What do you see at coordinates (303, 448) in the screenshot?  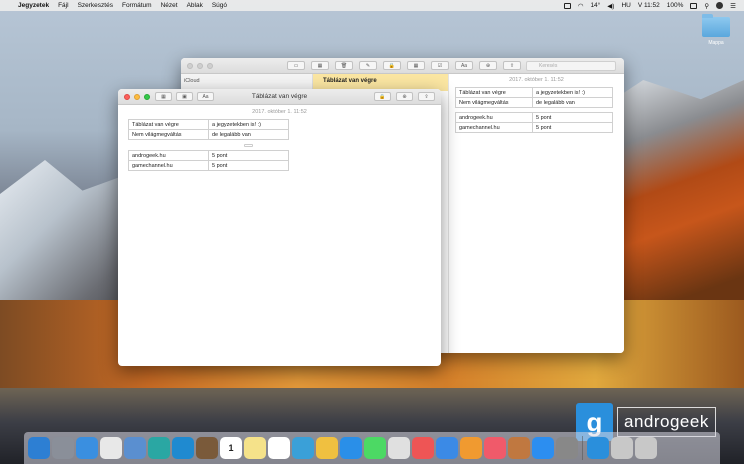 I see `maps-icon` at bounding box center [303, 448].